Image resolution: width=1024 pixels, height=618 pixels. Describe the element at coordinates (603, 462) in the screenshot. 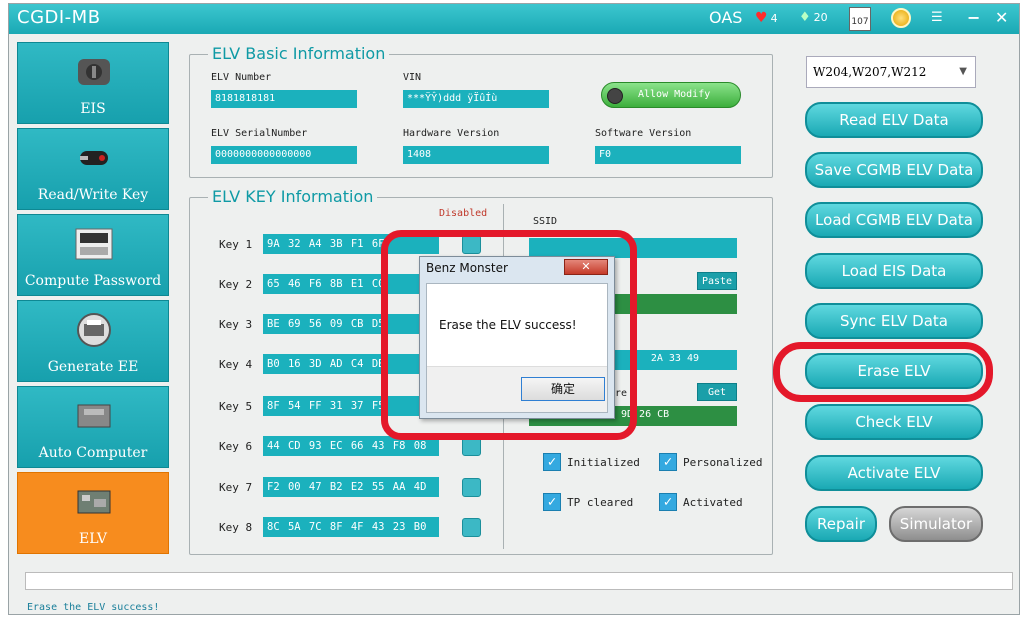

I see `initialized-label: Initialized` at that location.